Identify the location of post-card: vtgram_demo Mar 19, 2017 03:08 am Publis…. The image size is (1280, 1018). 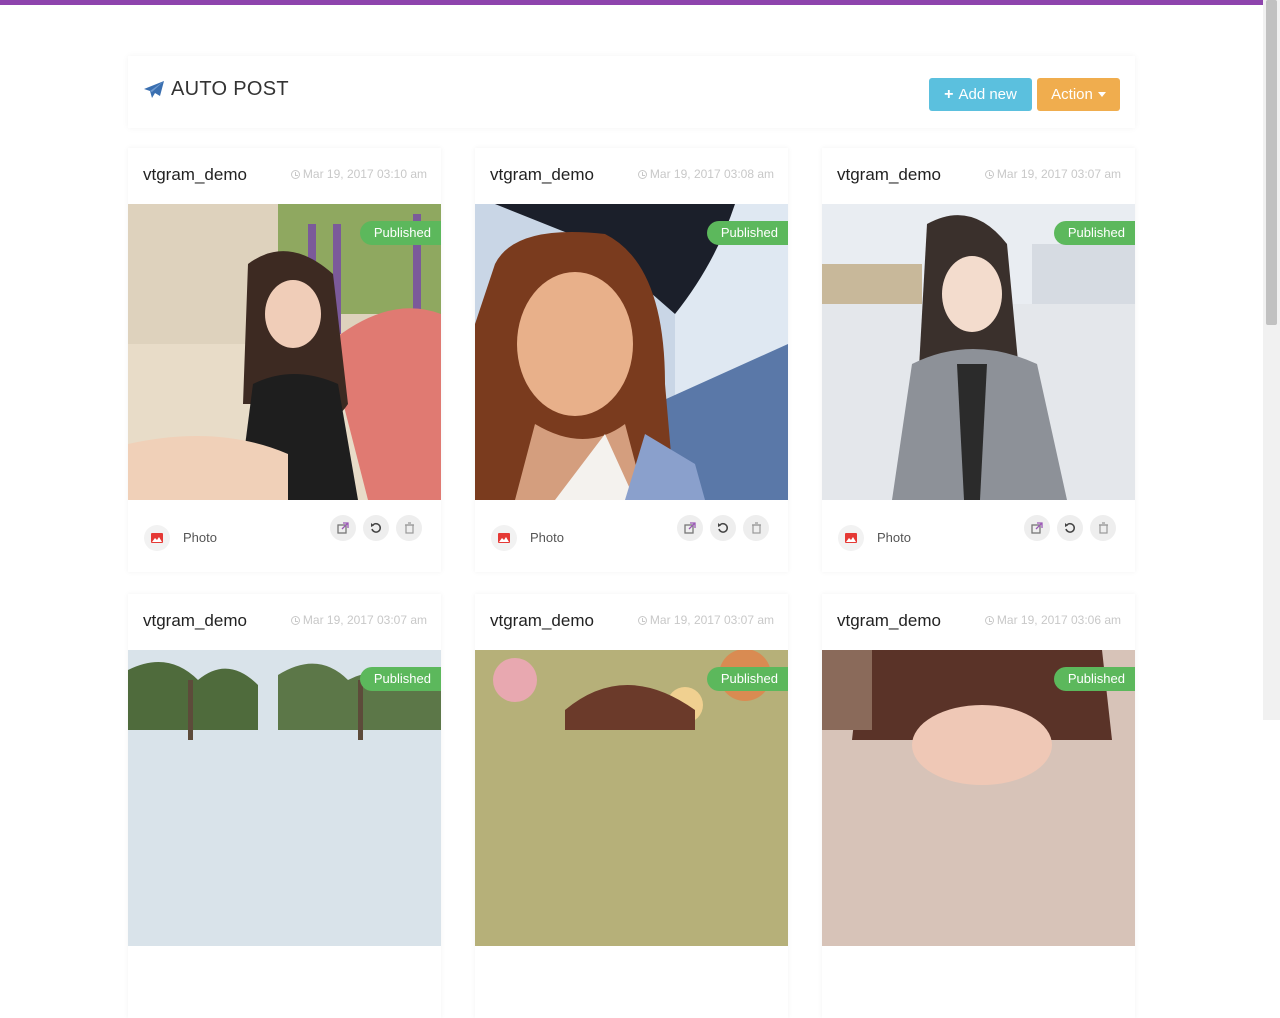
(631, 360).